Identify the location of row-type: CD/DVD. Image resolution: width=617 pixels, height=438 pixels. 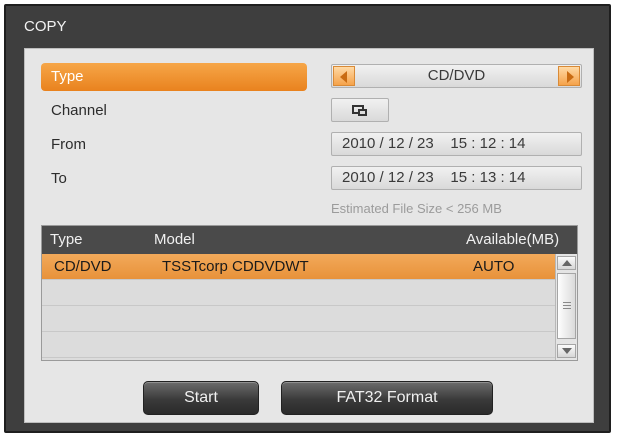
(83, 266).